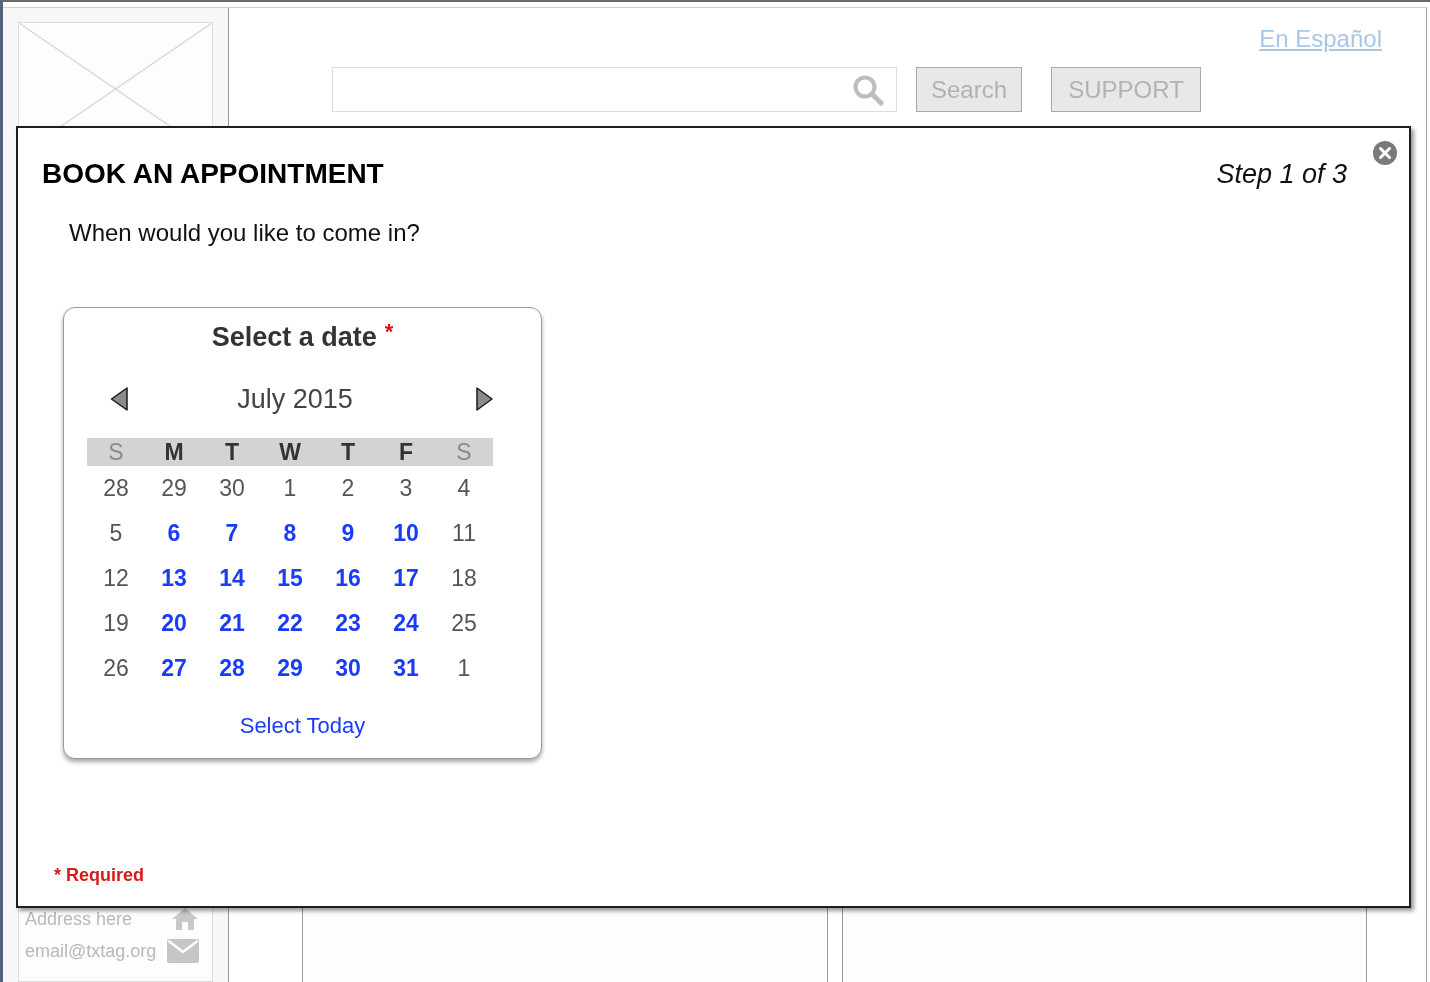 The image size is (1430, 982). Describe the element at coordinates (464, 533) in the screenshot. I see `calendar-day: 11` at that location.